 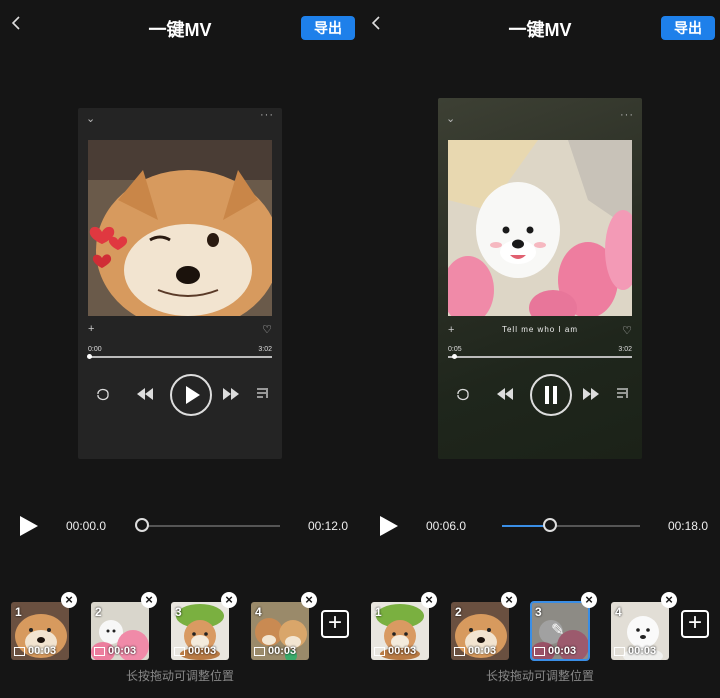 What do you see at coordinates (91, 329) in the screenshot?
I see `add-icon: +` at bounding box center [91, 329].